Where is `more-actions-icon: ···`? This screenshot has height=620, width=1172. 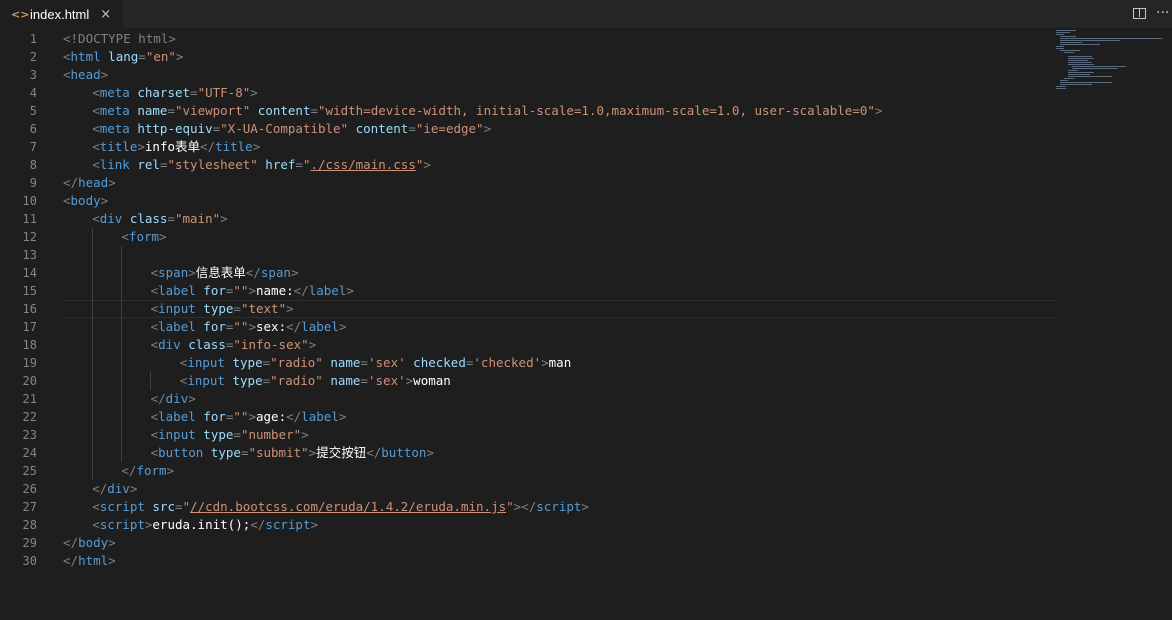
more-actions-icon: ··· is located at coordinates (1162, 13).